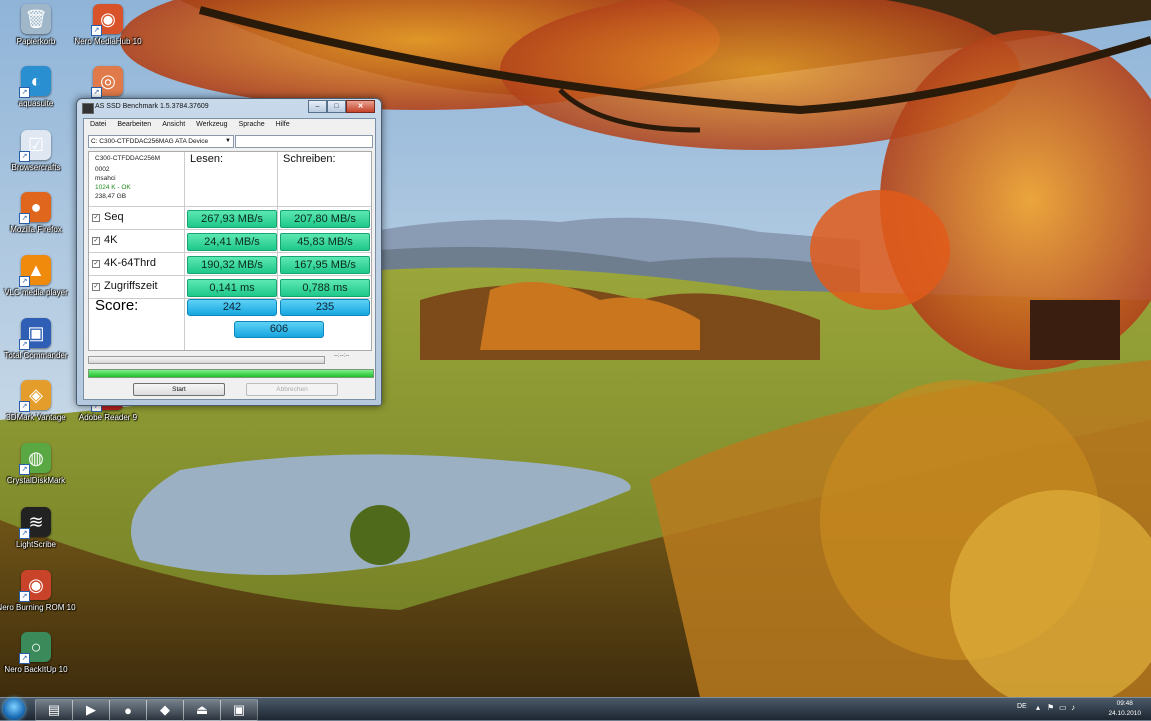 The width and height of the screenshot is (1151, 721). Describe the element at coordinates (137, 241) in the screenshot. I see `row-4k: ✓ 4K` at that location.